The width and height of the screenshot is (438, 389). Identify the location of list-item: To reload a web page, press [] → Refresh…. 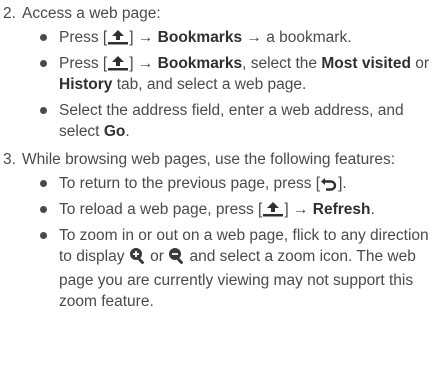
(230, 209).